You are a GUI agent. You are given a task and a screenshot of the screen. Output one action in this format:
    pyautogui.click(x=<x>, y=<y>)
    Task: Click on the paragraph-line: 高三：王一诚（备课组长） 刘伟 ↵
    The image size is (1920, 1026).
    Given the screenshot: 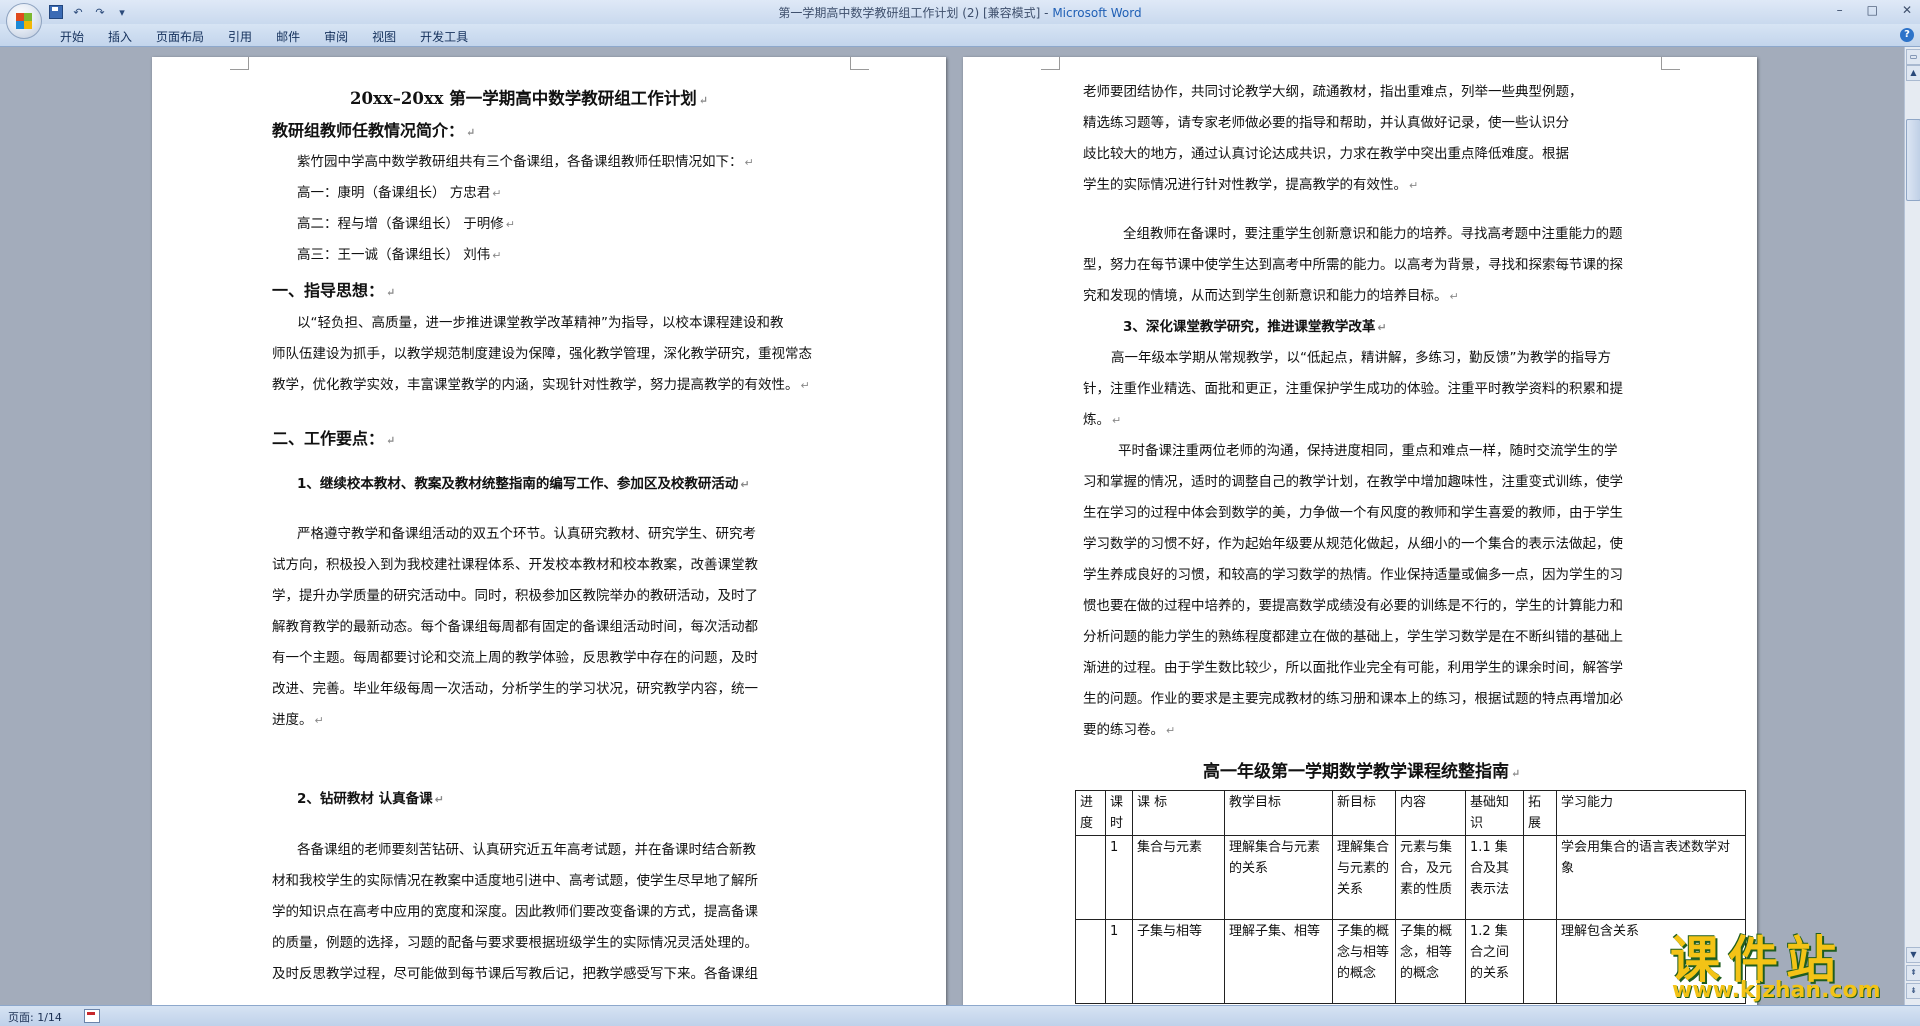 What is the action you would take?
    pyautogui.click(x=399, y=255)
    